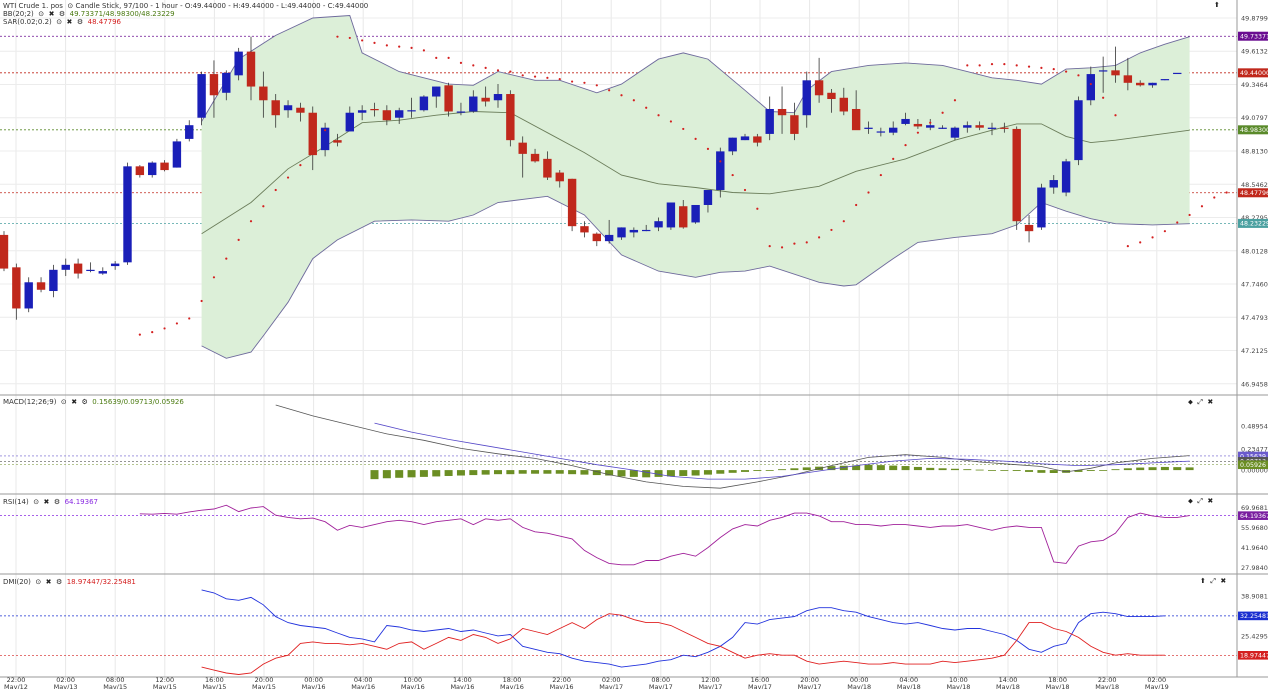  What do you see at coordinates (1254, 18) in the screenshot?
I see `price-tick-label: 49.87997` at bounding box center [1254, 18].